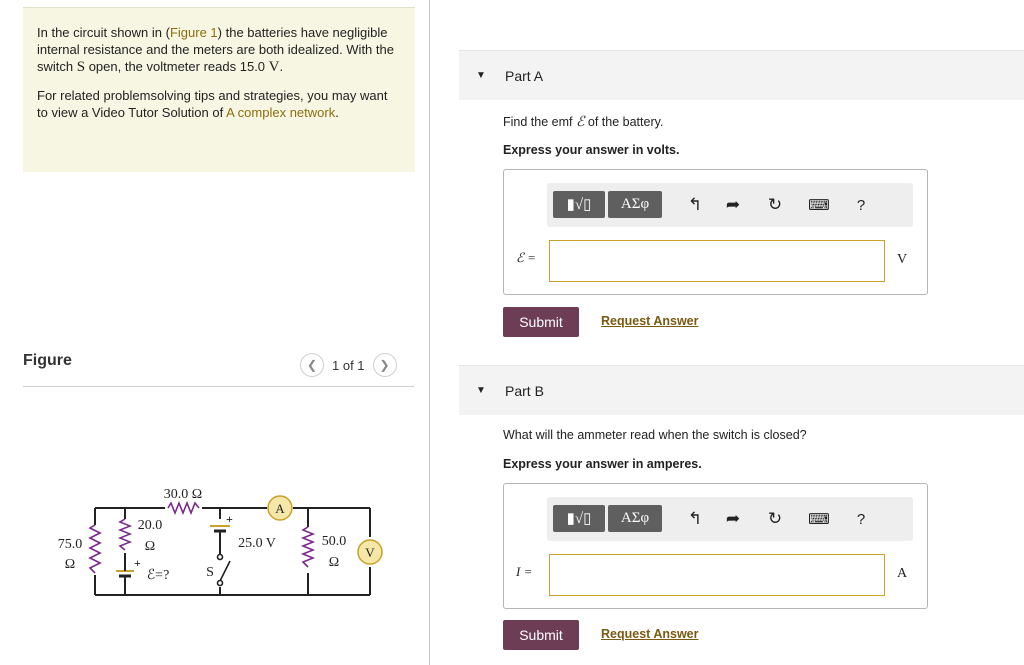 The height and width of the screenshot is (665, 1024). I want to click on voltage-value: 15.0, so click(252, 66).